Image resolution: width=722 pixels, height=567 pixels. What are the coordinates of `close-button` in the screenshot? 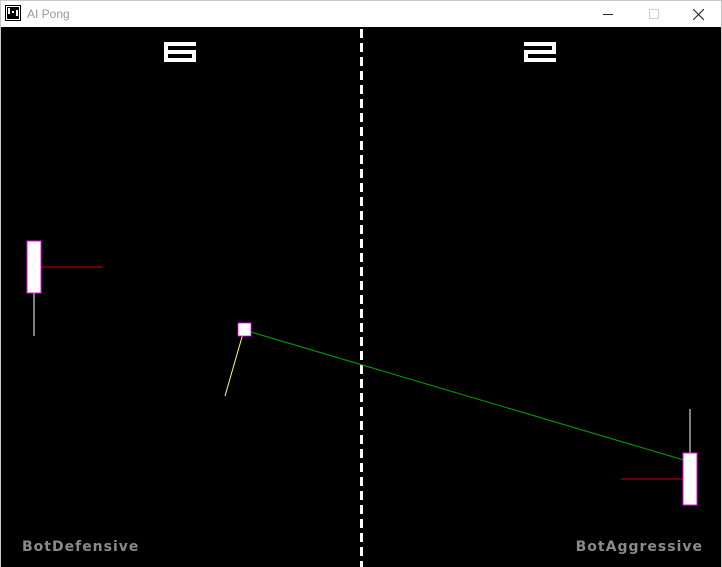 It's located at (698, 14).